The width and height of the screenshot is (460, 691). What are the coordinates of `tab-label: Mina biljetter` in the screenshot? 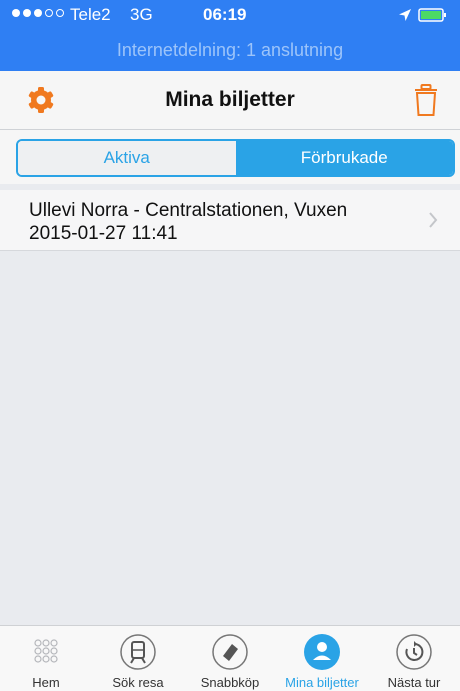 It's located at (322, 682).